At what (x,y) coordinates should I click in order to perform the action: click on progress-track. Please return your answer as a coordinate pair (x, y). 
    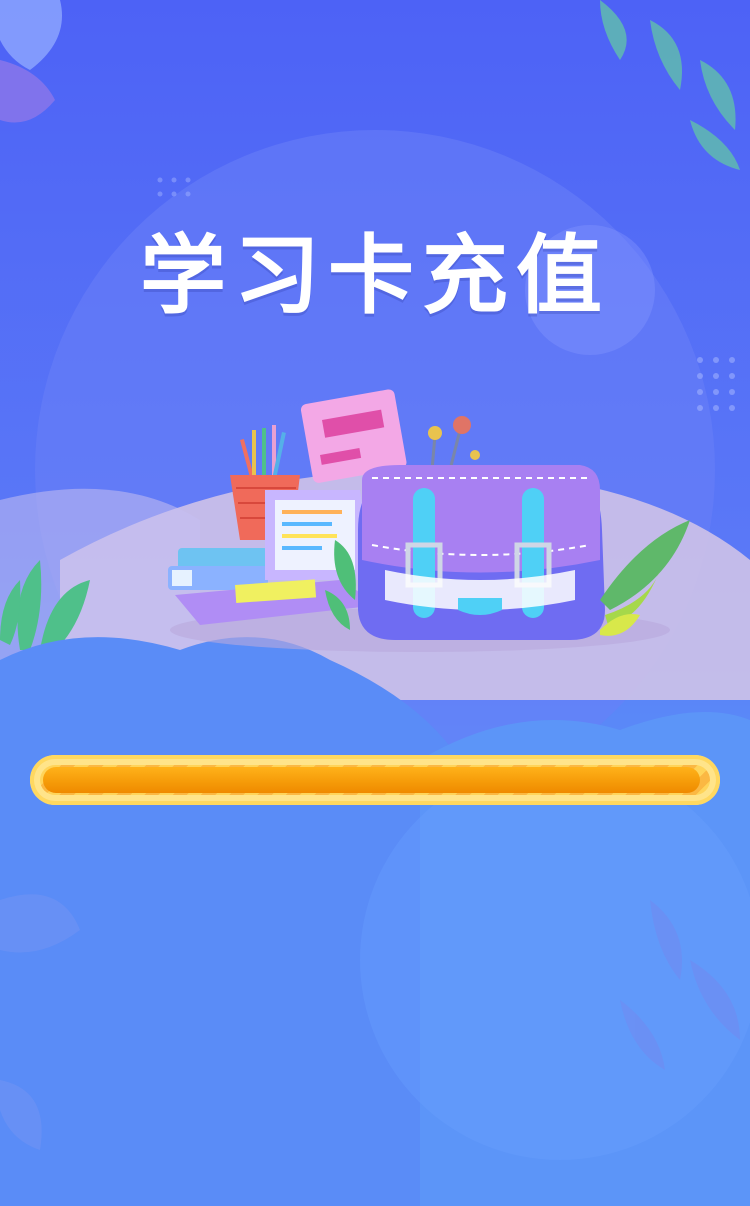
    Looking at the image, I should click on (375, 780).